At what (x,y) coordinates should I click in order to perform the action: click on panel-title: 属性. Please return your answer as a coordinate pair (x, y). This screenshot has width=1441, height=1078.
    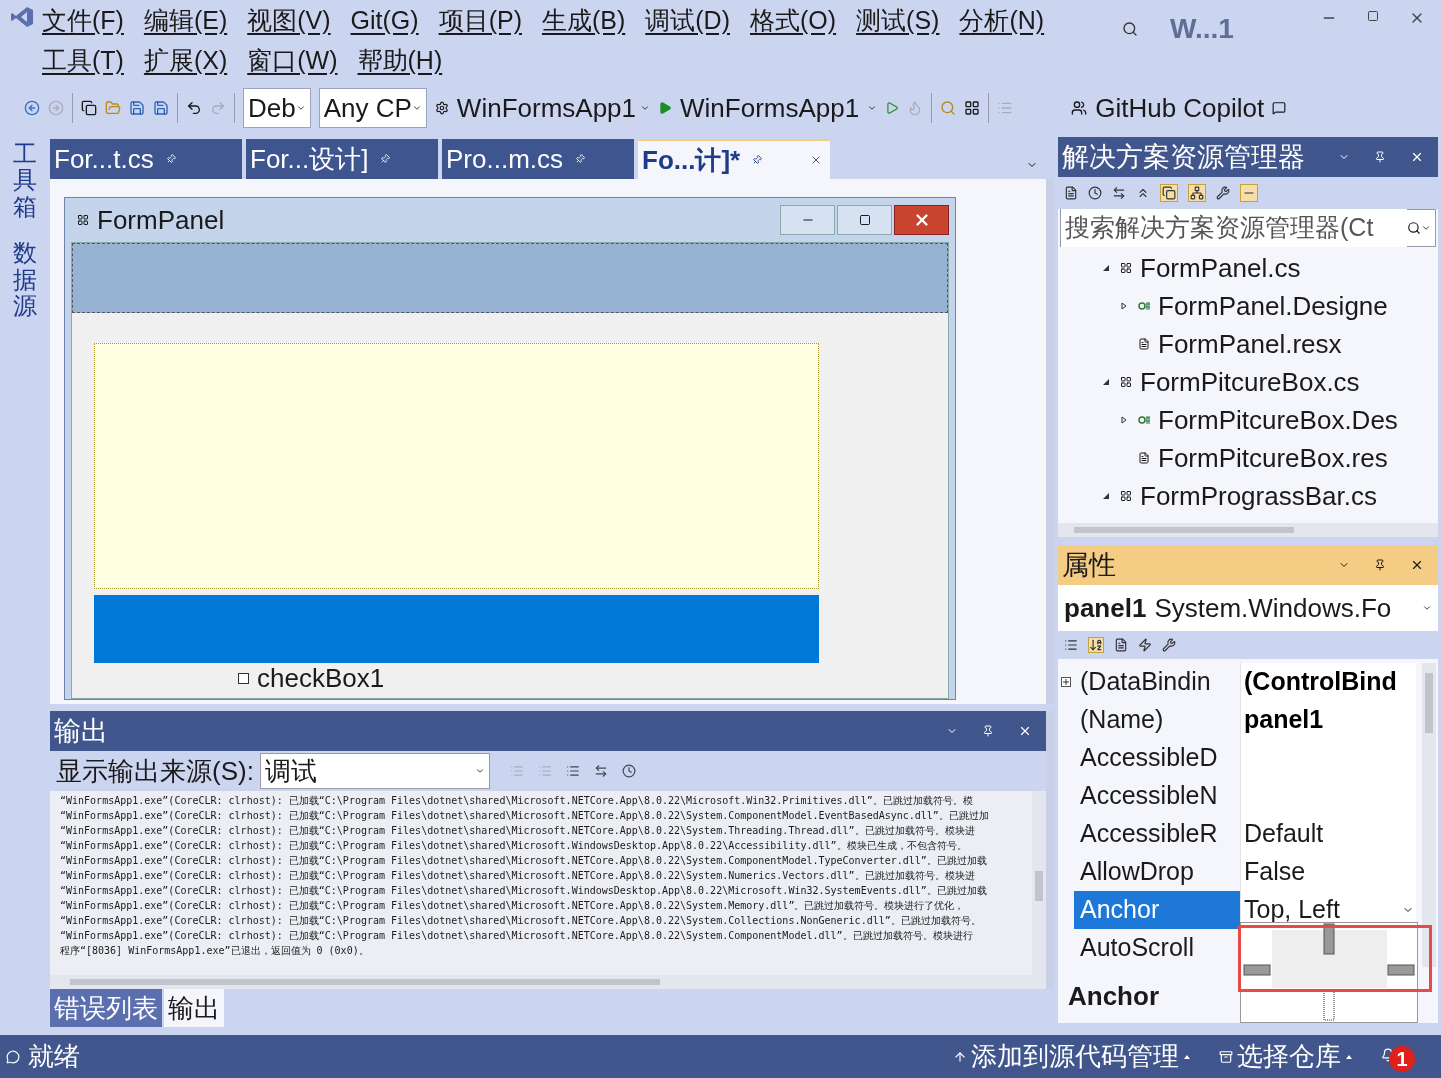
    Looking at the image, I should click on (1089, 565).